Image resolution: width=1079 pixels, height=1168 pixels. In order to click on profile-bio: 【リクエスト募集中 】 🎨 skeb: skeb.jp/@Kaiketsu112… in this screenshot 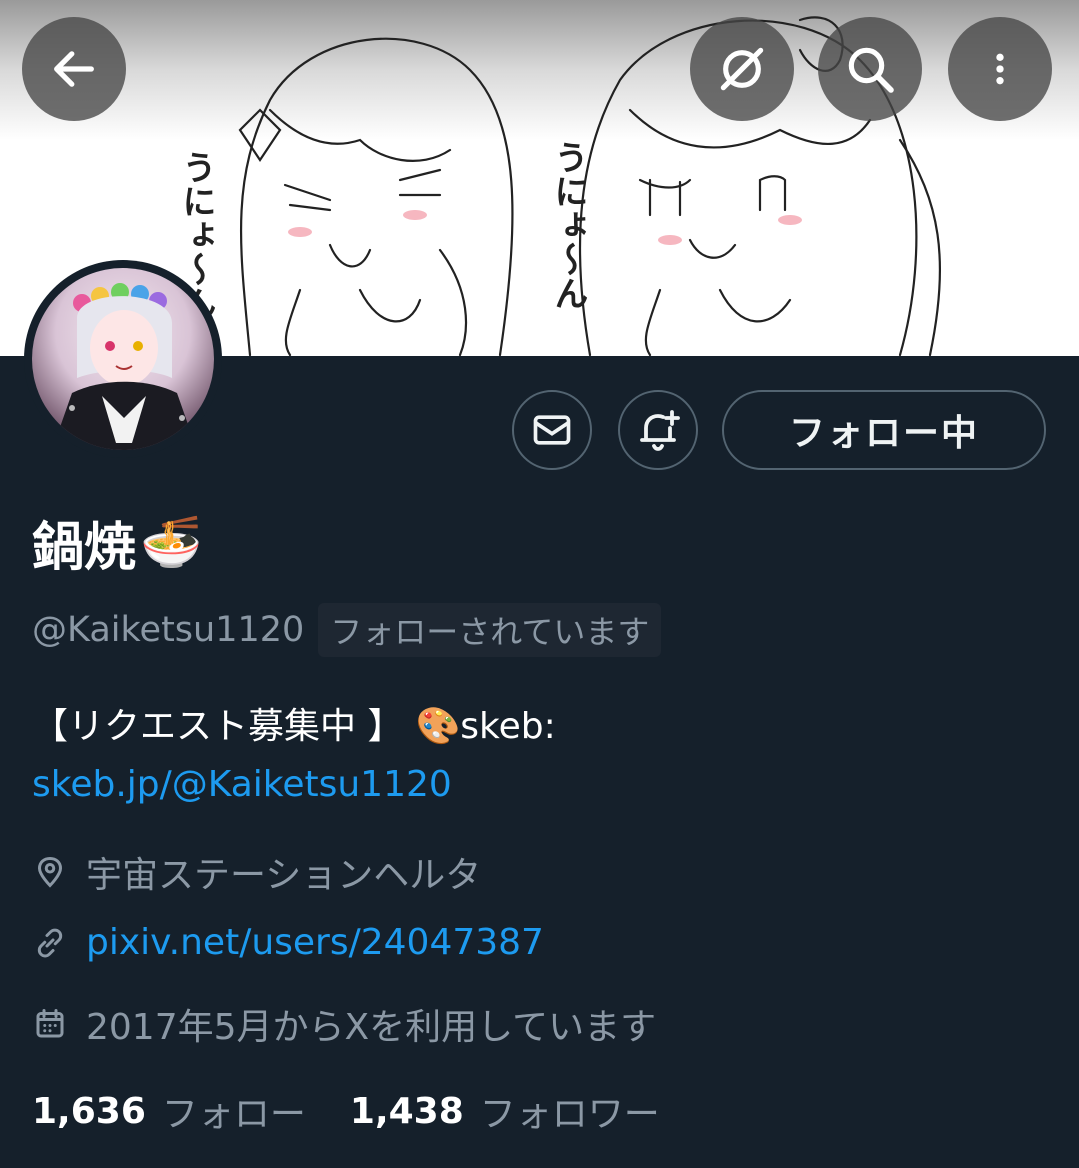, I will do `click(294, 756)`.